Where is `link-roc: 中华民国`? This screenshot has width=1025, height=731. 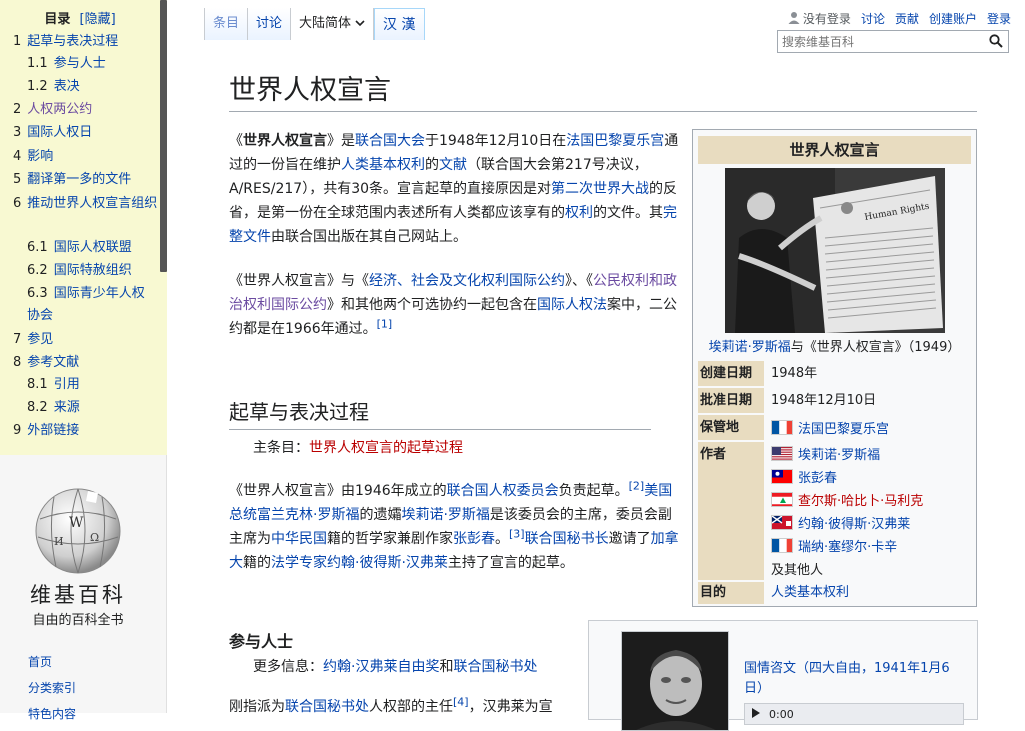 link-roc: 中华民国 is located at coordinates (299, 539).